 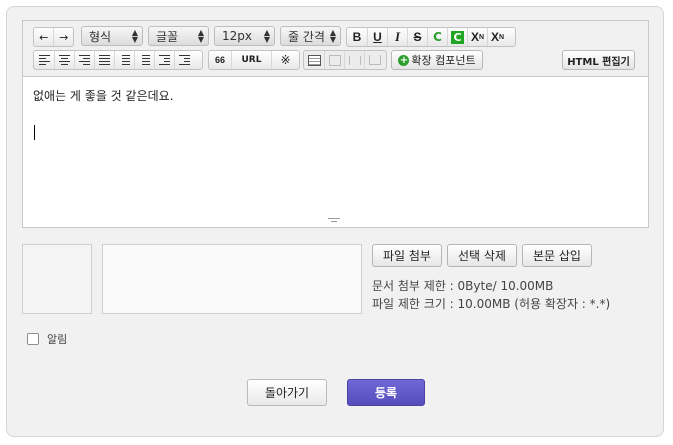 I want to click on url-button: URL, so click(x=251, y=60).